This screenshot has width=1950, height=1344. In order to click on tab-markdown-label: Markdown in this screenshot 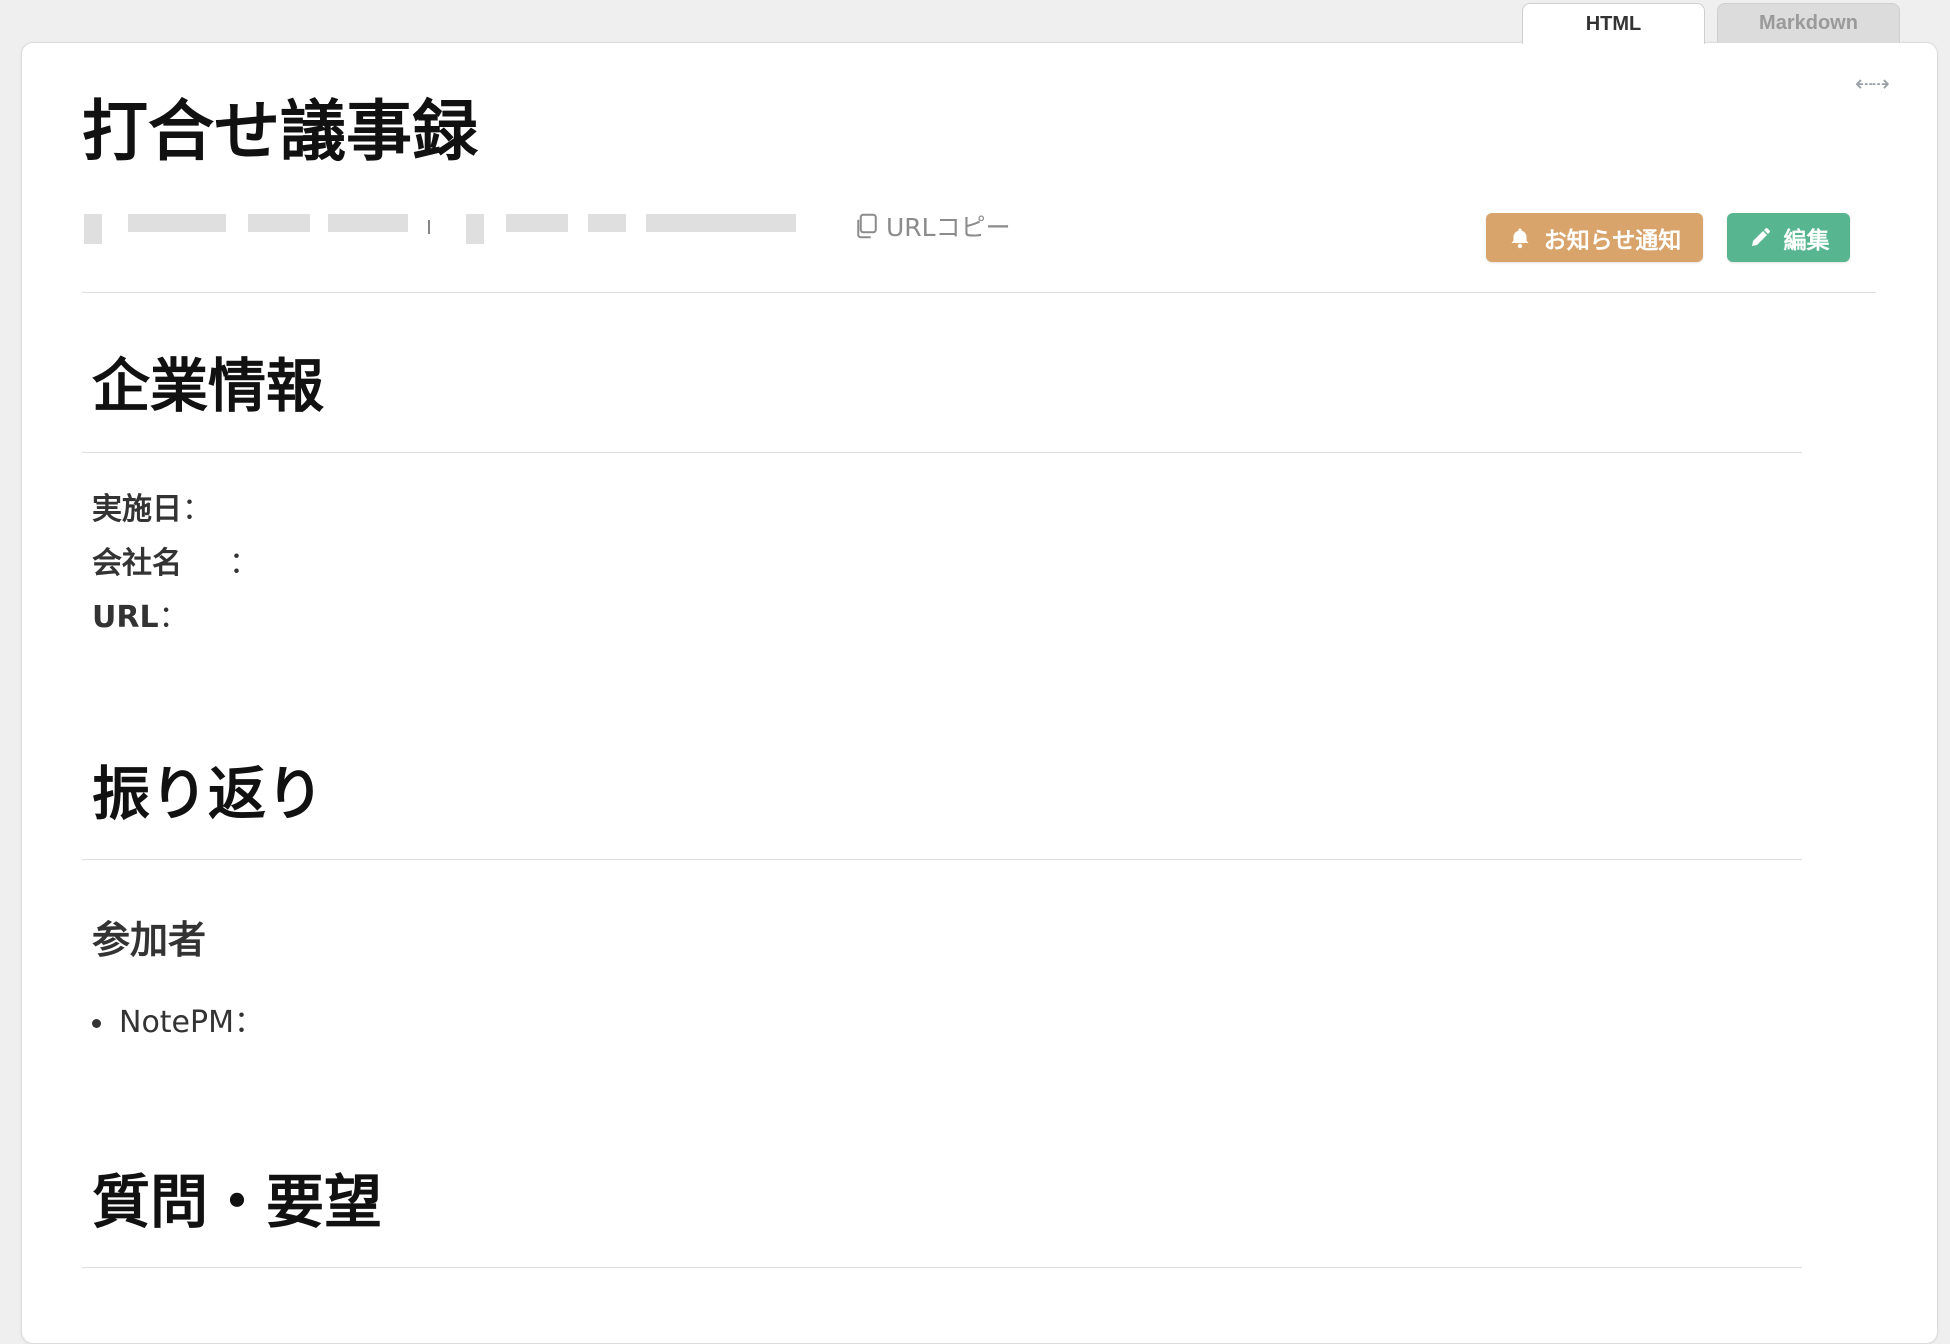, I will do `click(1808, 23)`.